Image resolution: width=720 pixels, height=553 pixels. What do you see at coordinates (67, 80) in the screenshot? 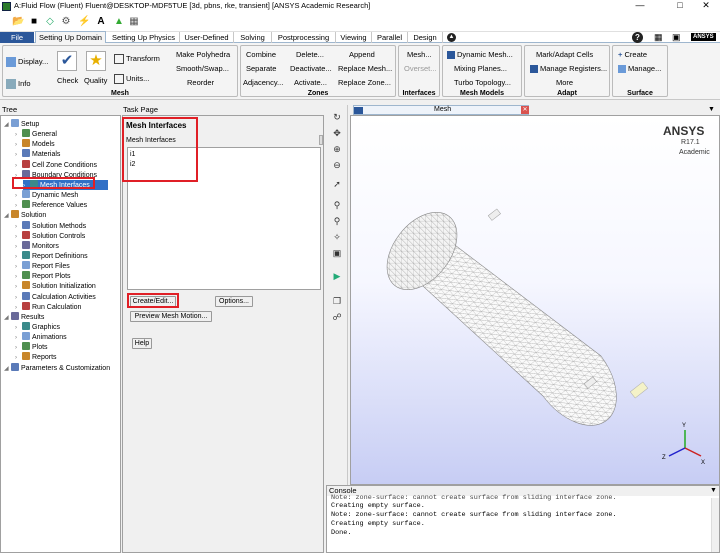
I see `check-button: Check` at bounding box center [67, 80].